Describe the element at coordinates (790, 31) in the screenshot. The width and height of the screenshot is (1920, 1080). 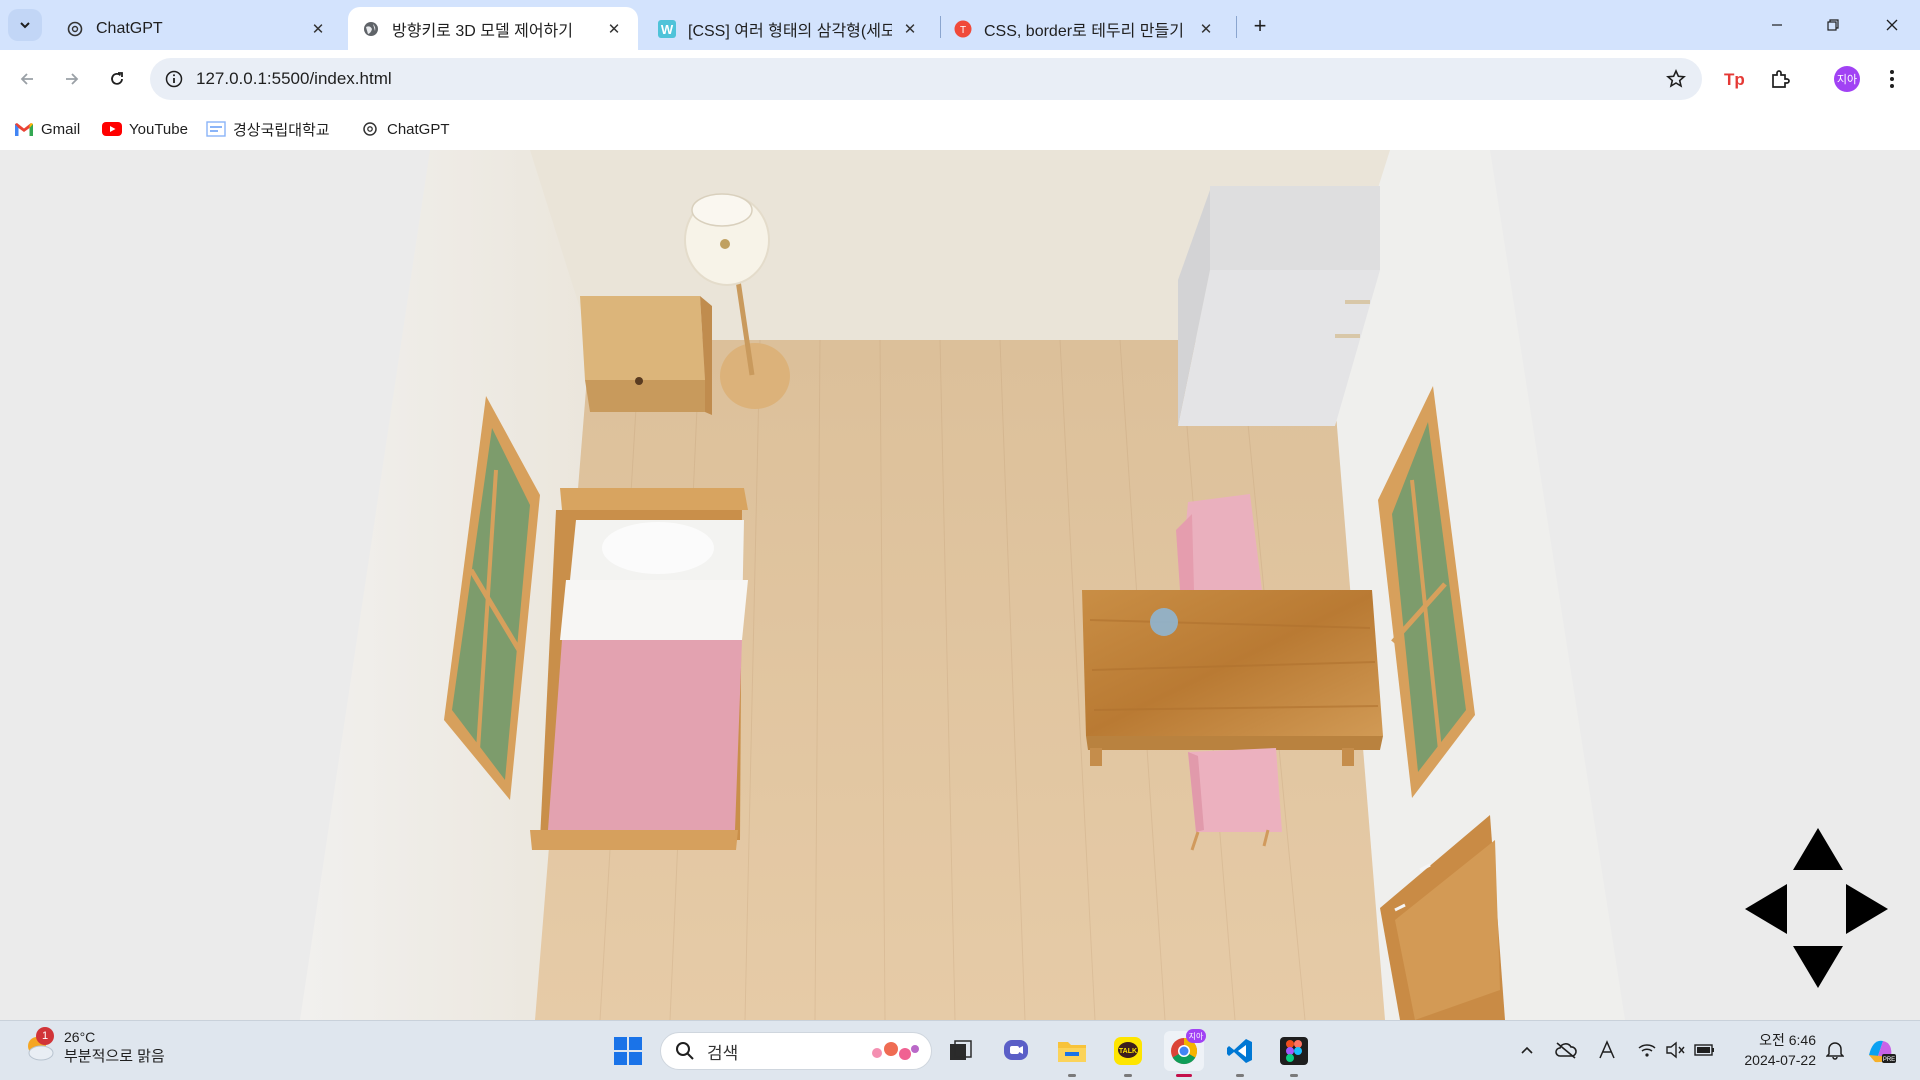
I see `tab-title: [CSS] 여러 형태의 삼각형(세모)` at that location.